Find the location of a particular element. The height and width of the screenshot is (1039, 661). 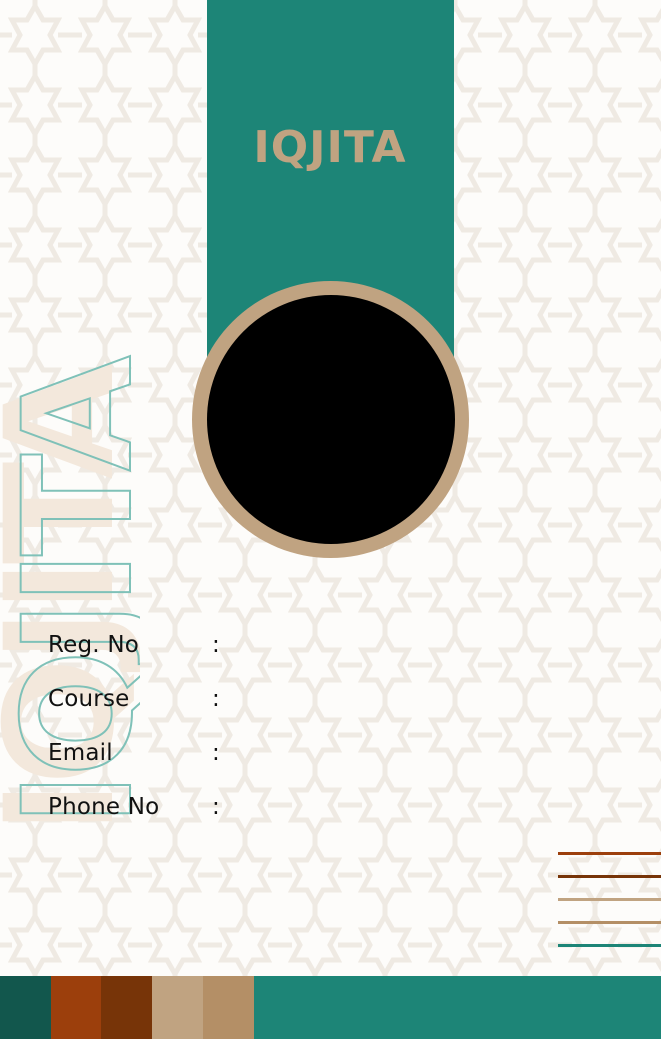

field-label: Phone No is located at coordinates (104, 807).